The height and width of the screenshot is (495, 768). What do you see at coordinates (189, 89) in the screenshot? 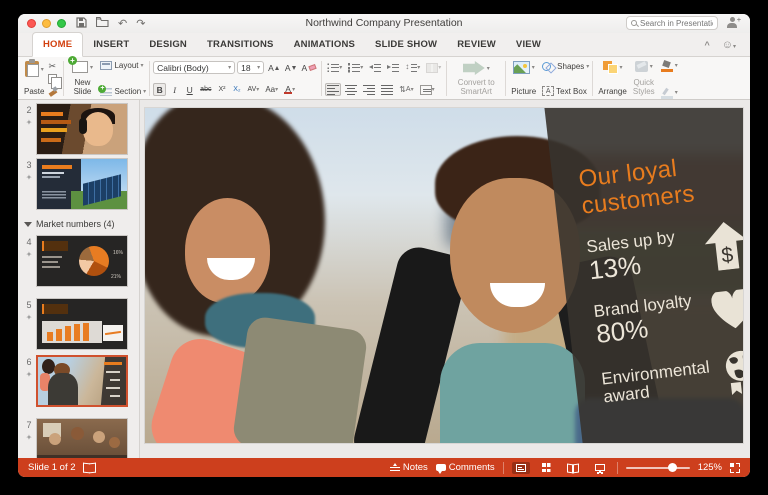
I see `underline-button: U` at bounding box center [189, 89].